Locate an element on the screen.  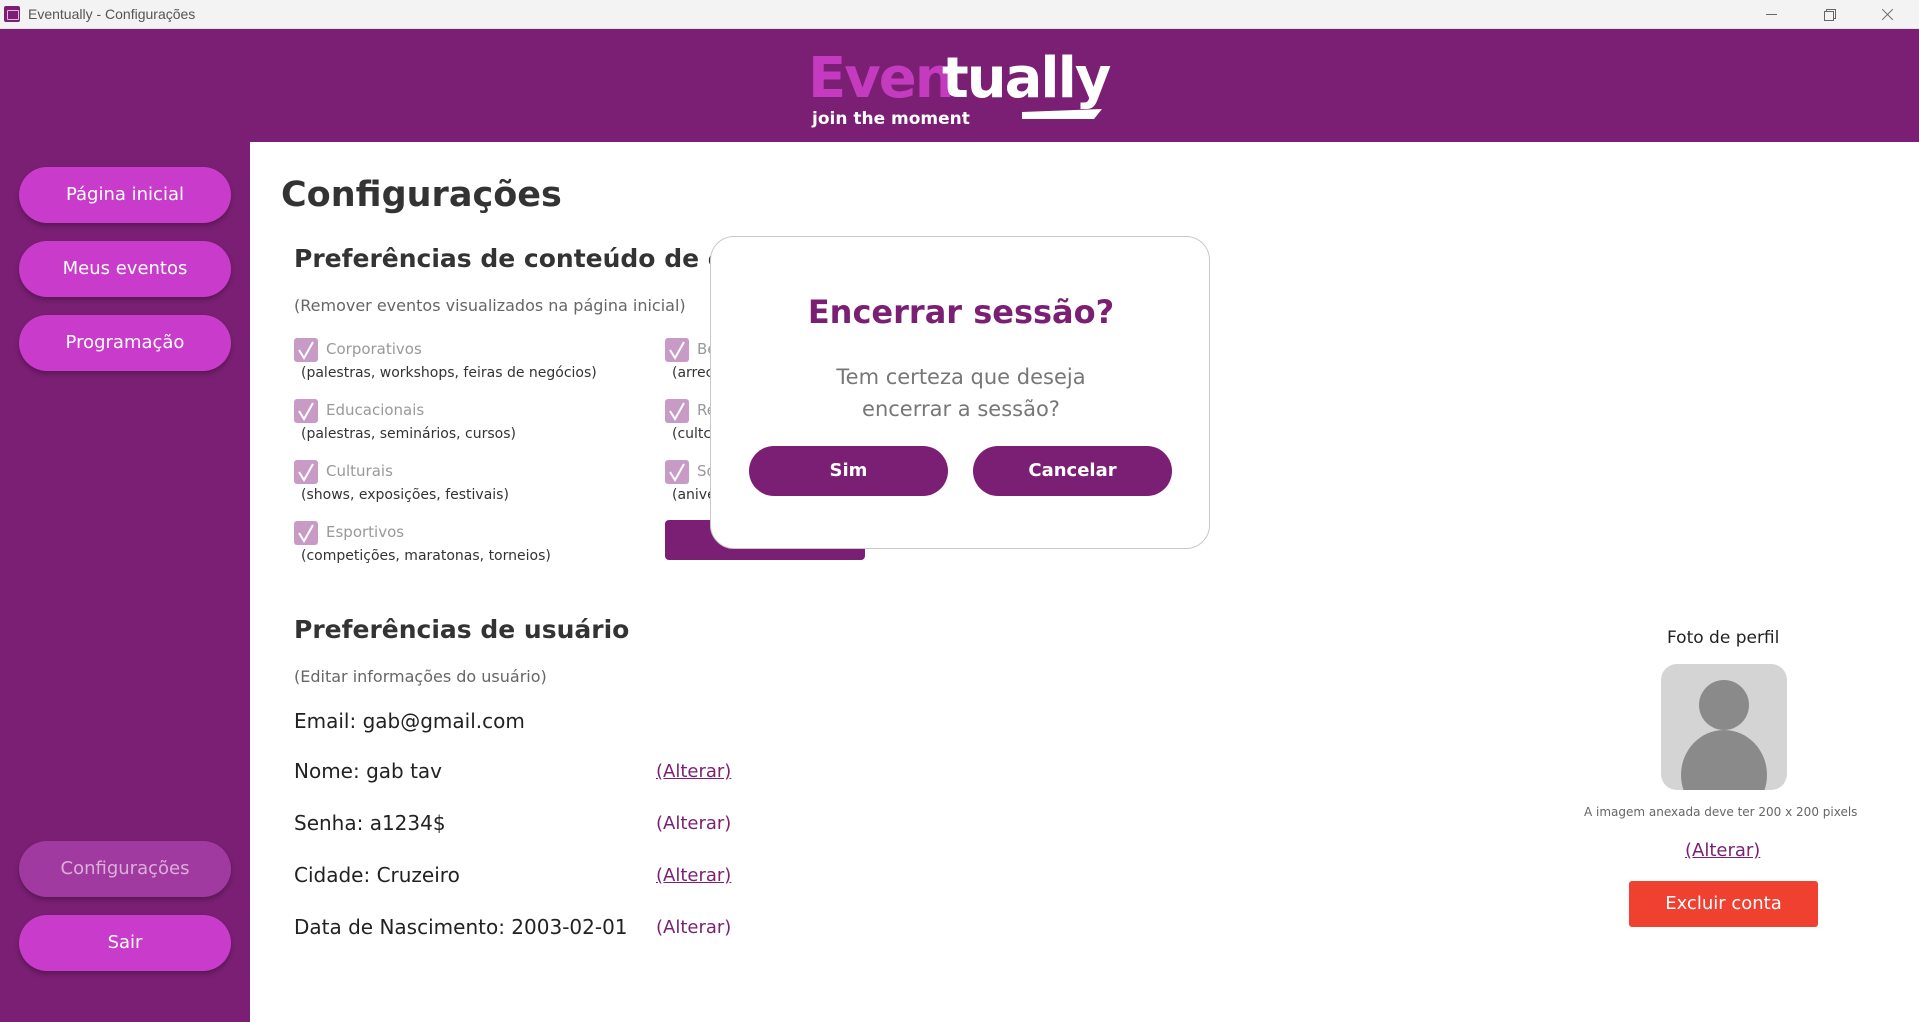
user-prefs-title: Preferências de usuário is located at coordinates (462, 629).